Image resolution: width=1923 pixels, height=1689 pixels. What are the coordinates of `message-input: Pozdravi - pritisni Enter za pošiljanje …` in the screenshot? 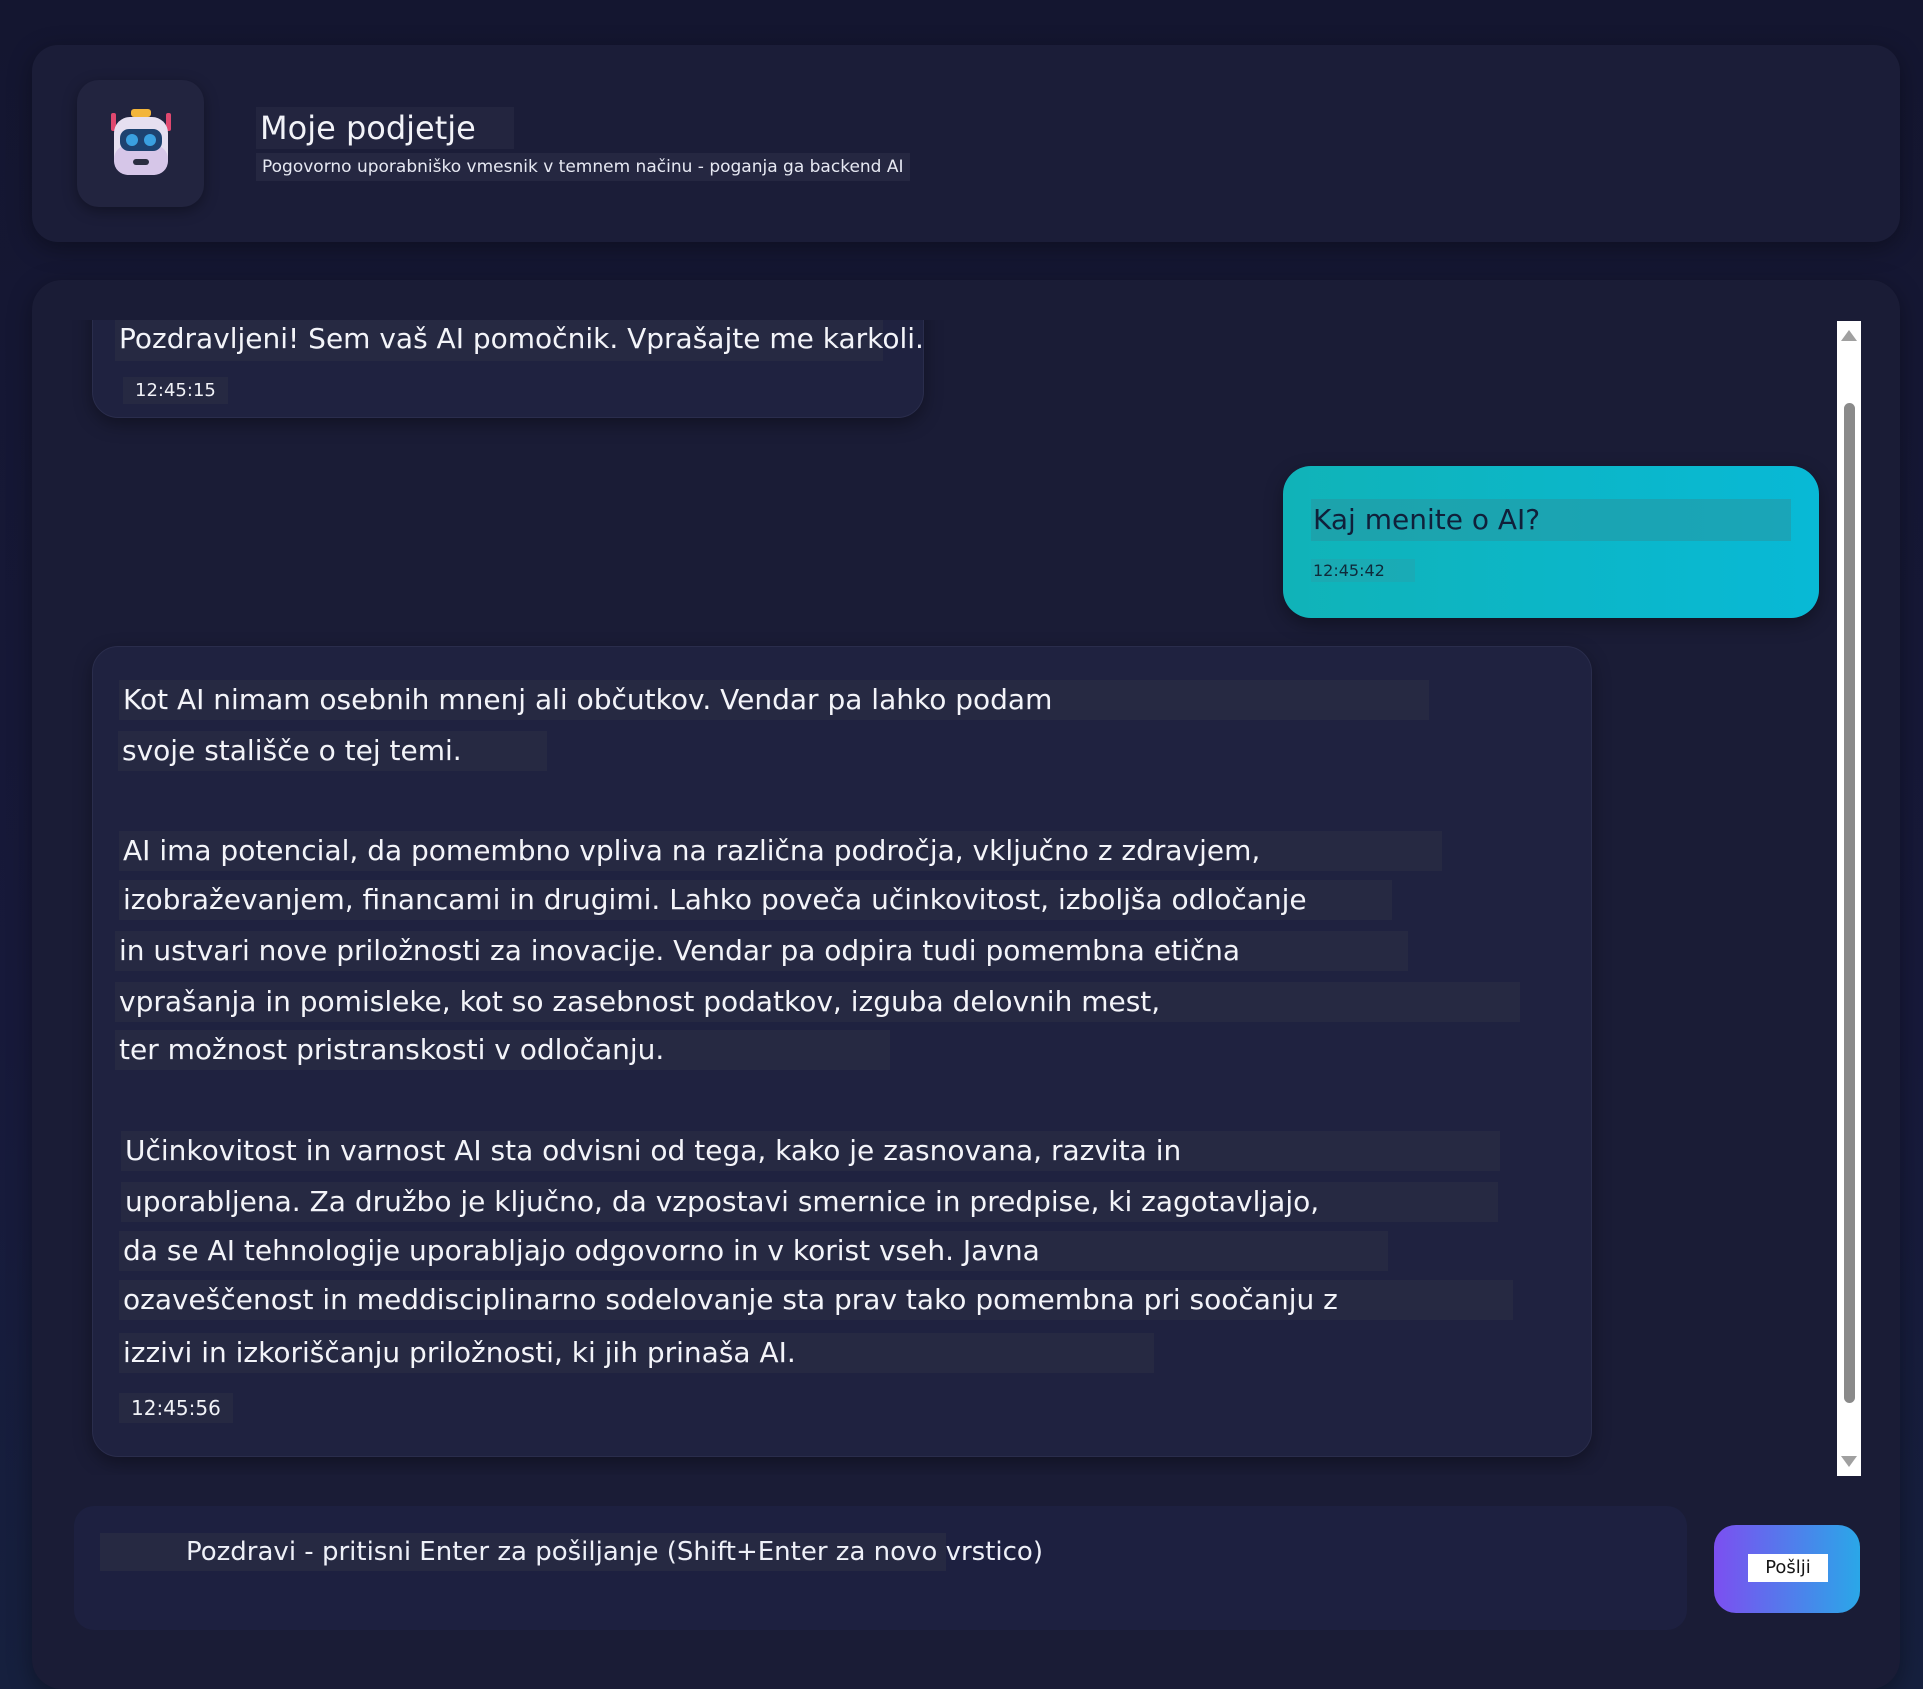 It's located at (880, 1568).